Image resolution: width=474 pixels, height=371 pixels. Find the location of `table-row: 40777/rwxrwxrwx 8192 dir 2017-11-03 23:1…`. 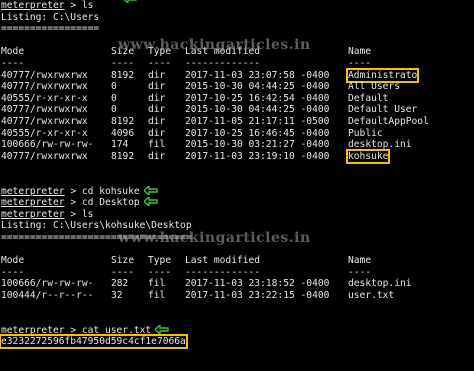

table-row: 40777/rwxrwxrwx 8192 dir 2017-11-03 23:1… is located at coordinates (237, 156).